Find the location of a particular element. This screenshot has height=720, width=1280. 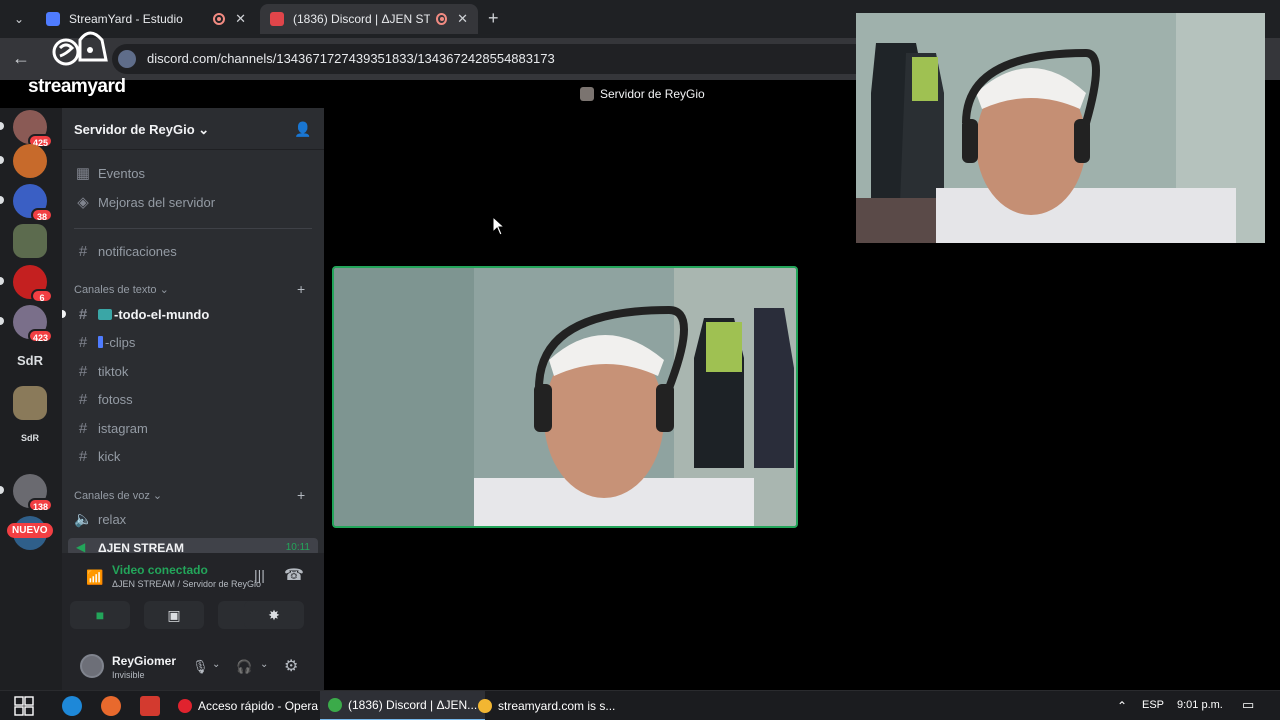

notifications-icon: ▭ is located at coordinates (1248, 705).